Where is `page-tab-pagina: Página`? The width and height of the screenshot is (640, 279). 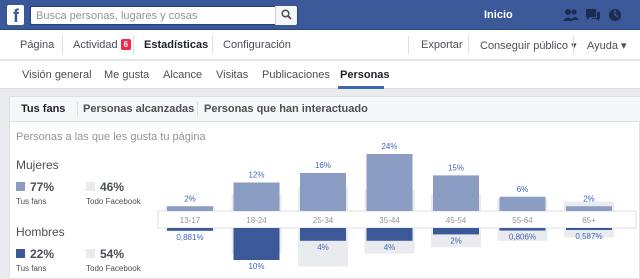
page-tab-pagina: Página is located at coordinates (37, 45).